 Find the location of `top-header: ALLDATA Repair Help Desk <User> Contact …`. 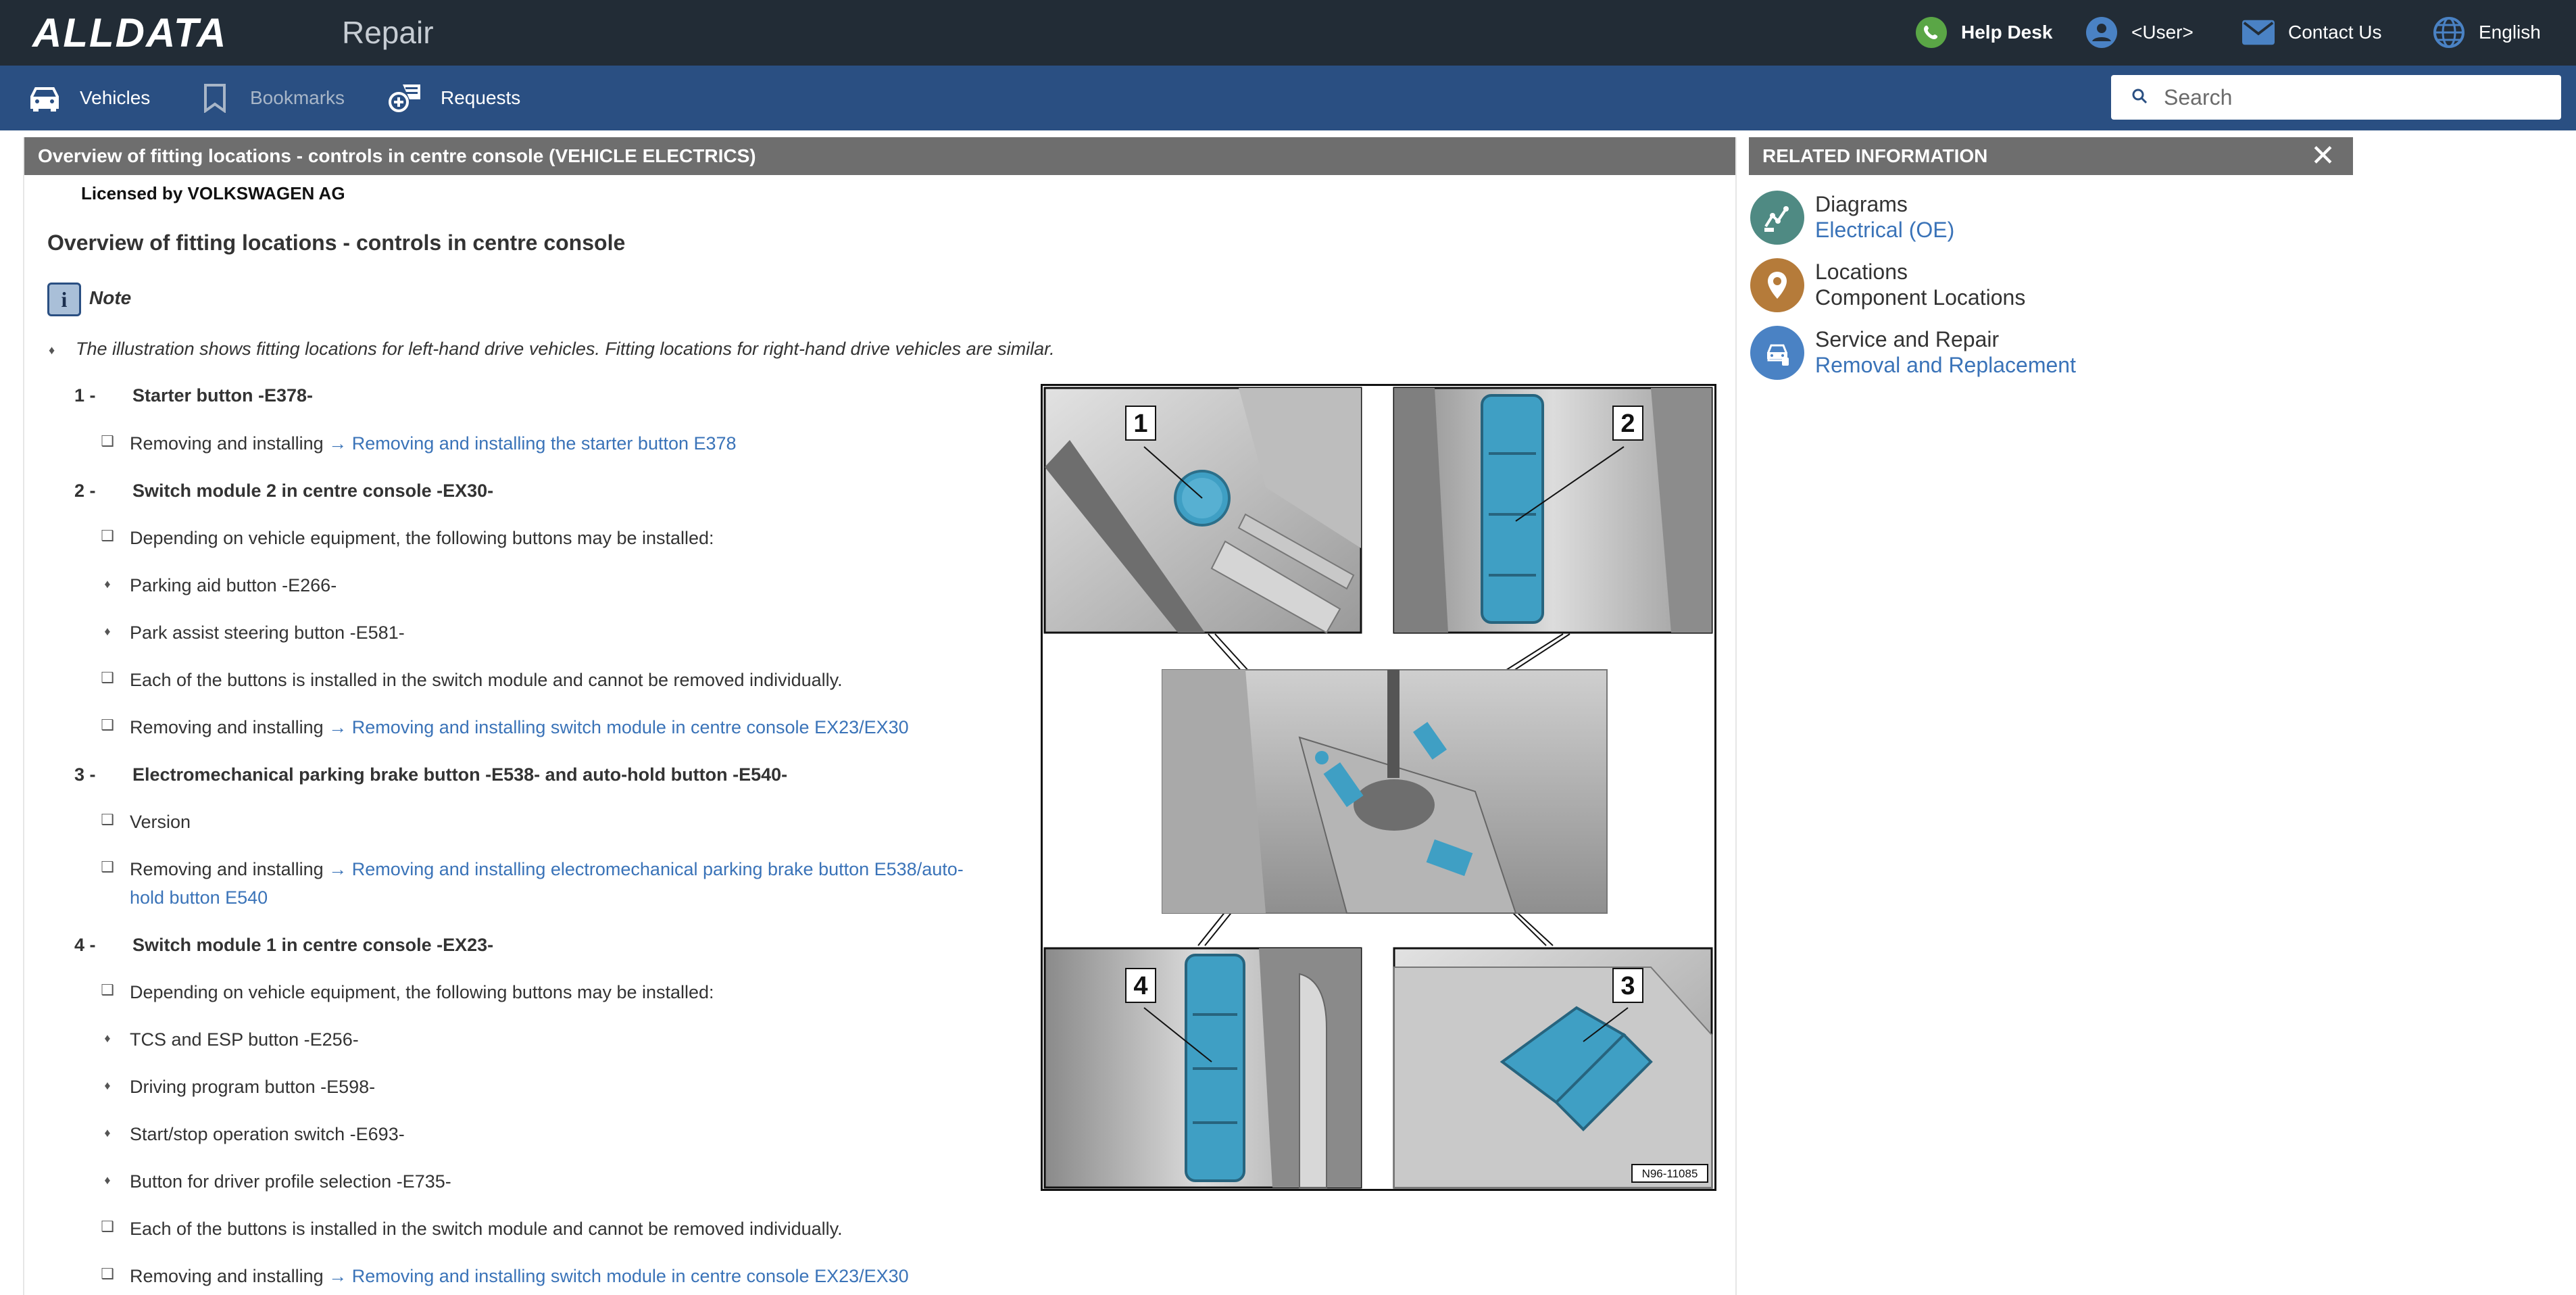

top-header: ALLDATA Repair Help Desk <User> Contact … is located at coordinates (1288, 33).